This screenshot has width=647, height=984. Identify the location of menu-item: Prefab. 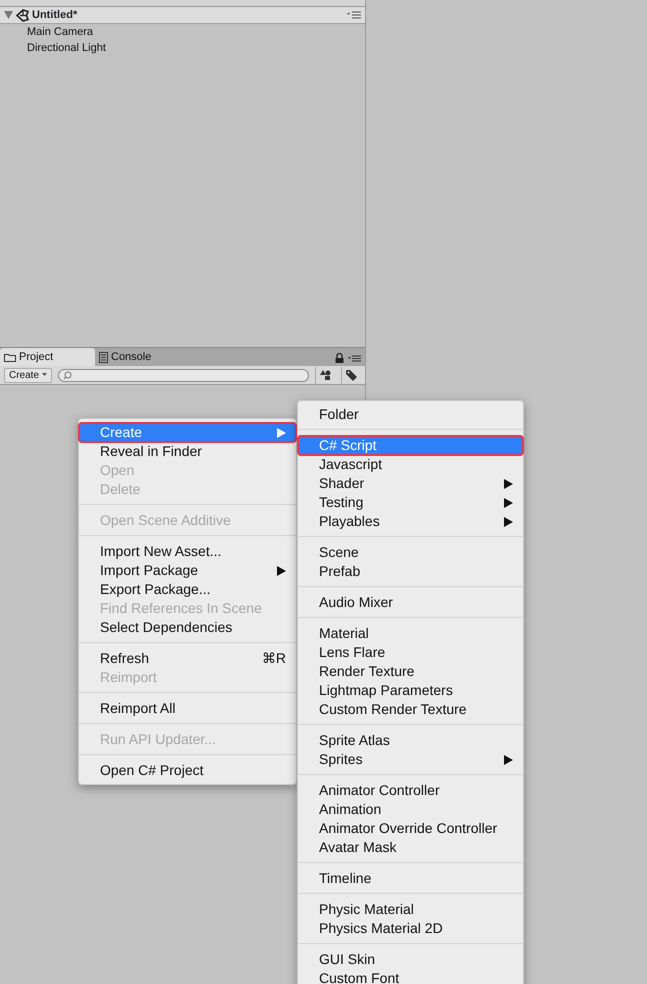
(410, 571).